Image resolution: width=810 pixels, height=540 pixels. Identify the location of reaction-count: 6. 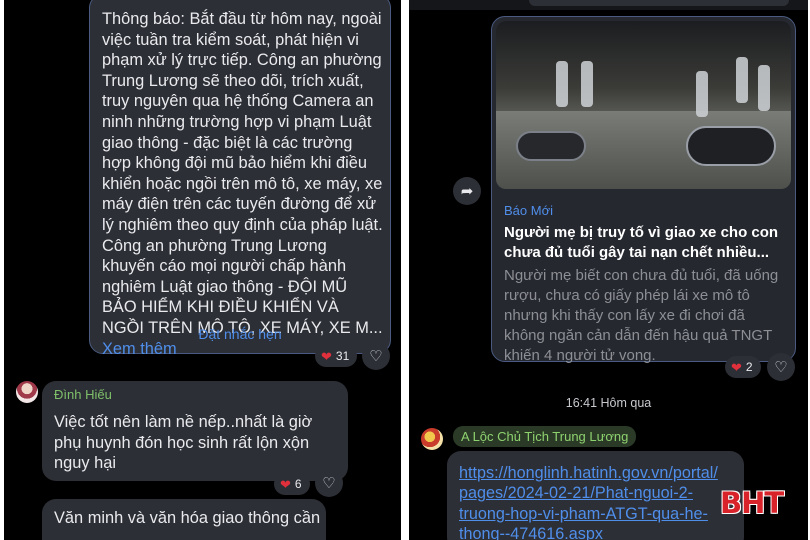
(298, 484).